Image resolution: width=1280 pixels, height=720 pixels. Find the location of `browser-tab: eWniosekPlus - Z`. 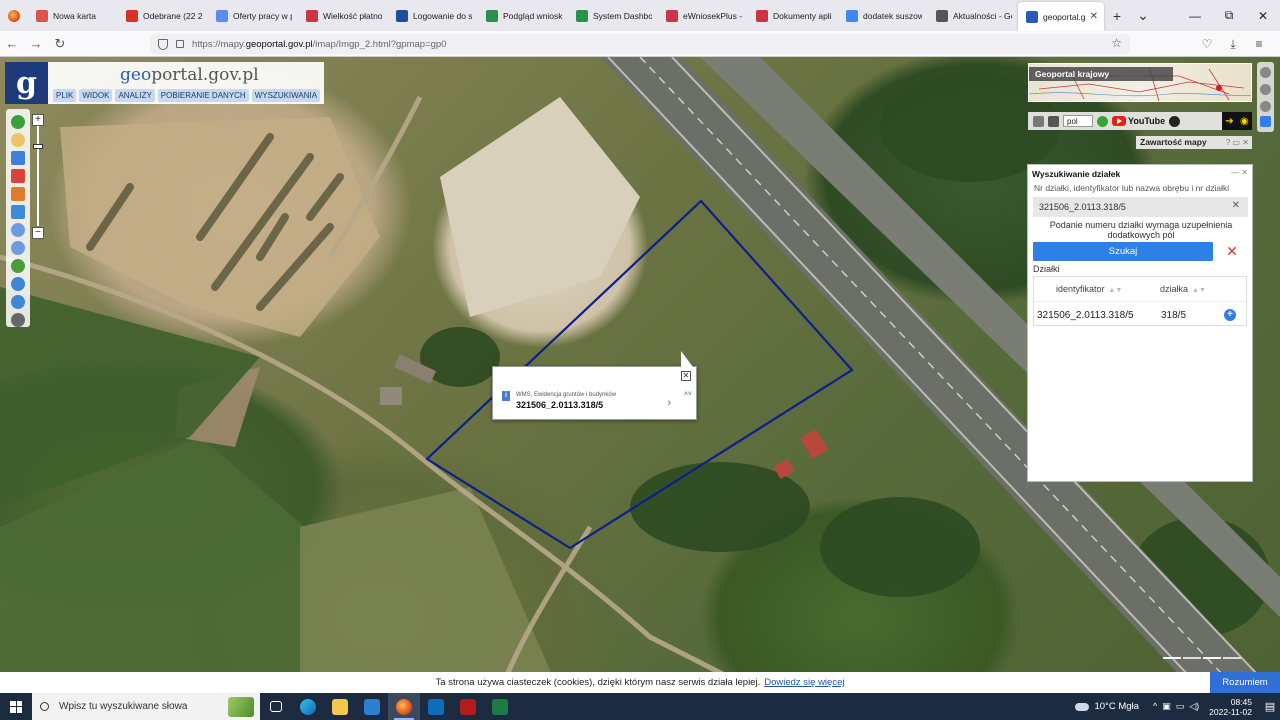

browser-tab: eWniosekPlus - Z is located at coordinates (703, 15).